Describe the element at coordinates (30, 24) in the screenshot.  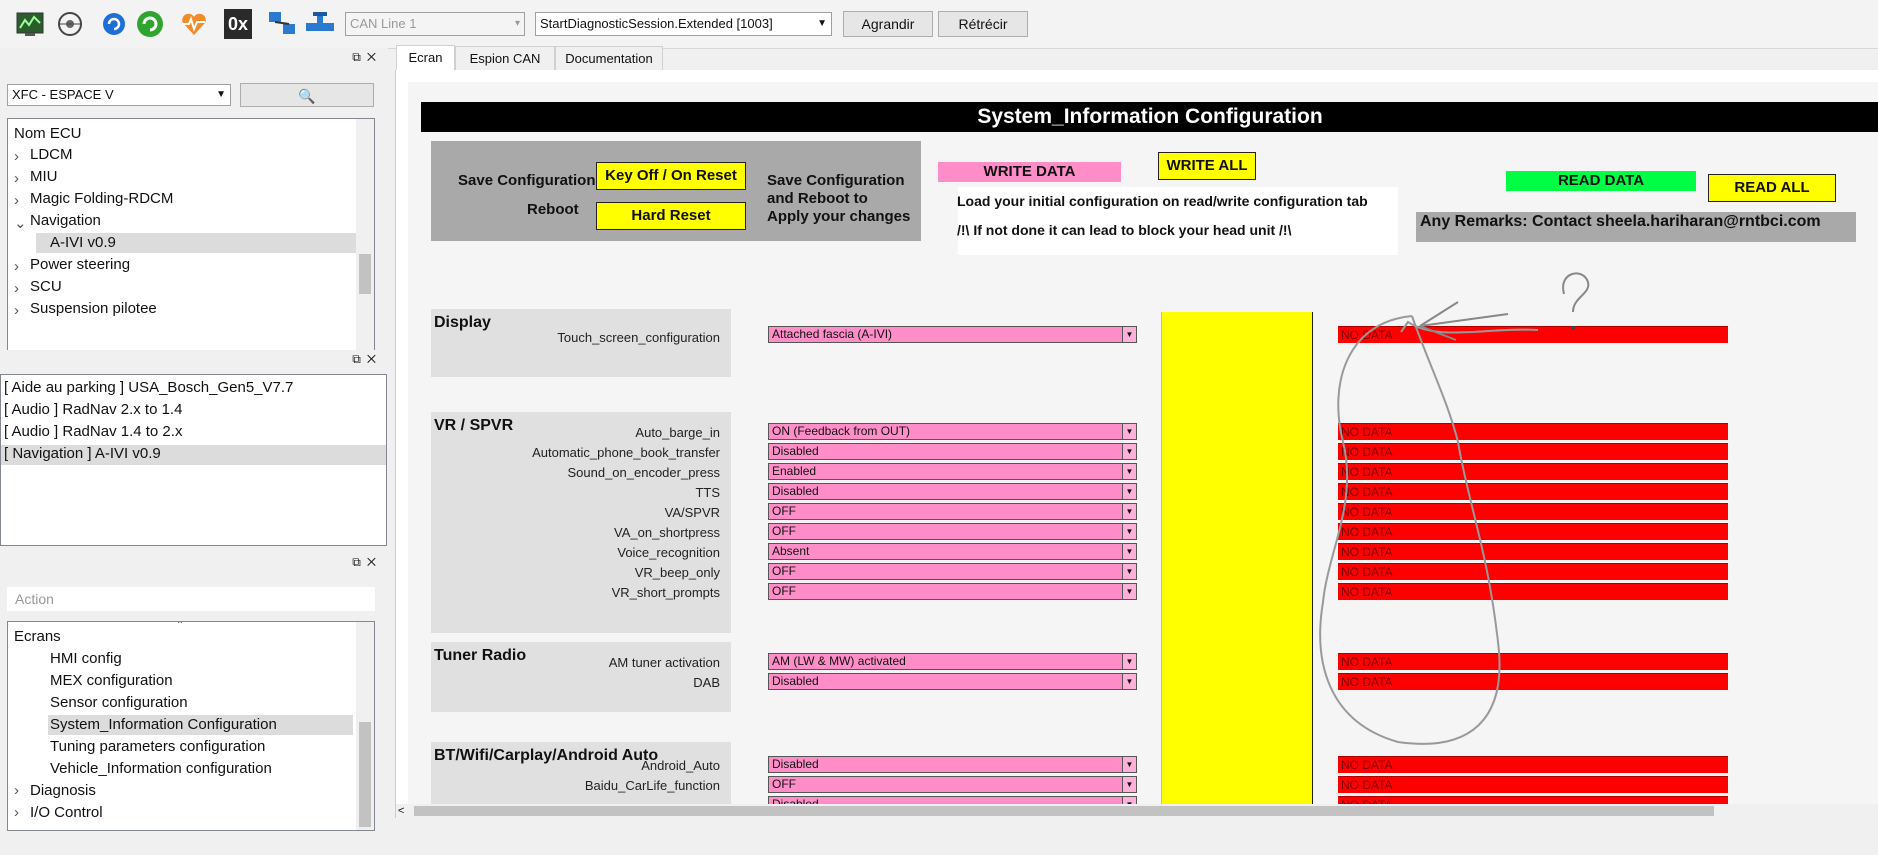
I see `monitor-chart-icon` at that location.